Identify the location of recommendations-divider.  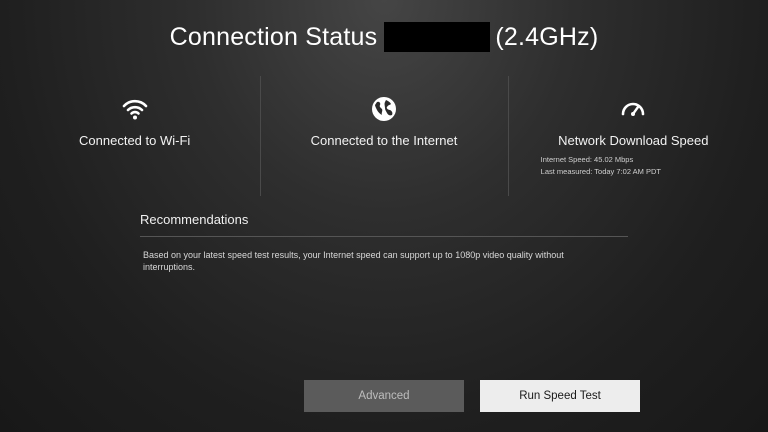
(384, 236).